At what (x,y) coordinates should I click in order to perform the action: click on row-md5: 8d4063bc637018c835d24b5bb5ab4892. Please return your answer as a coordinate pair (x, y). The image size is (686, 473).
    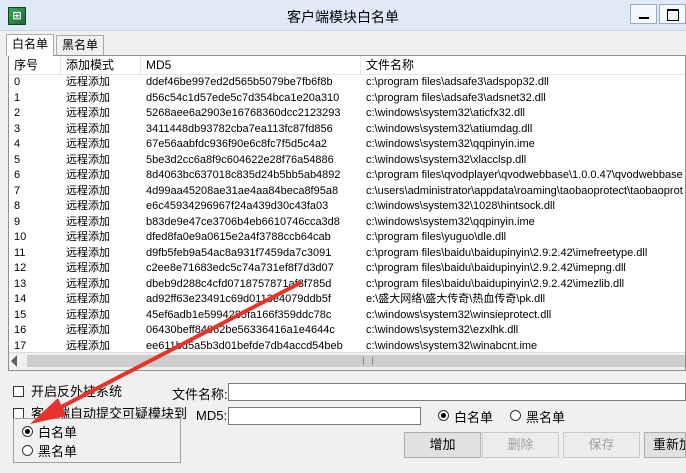
    Looking at the image, I should click on (243, 175).